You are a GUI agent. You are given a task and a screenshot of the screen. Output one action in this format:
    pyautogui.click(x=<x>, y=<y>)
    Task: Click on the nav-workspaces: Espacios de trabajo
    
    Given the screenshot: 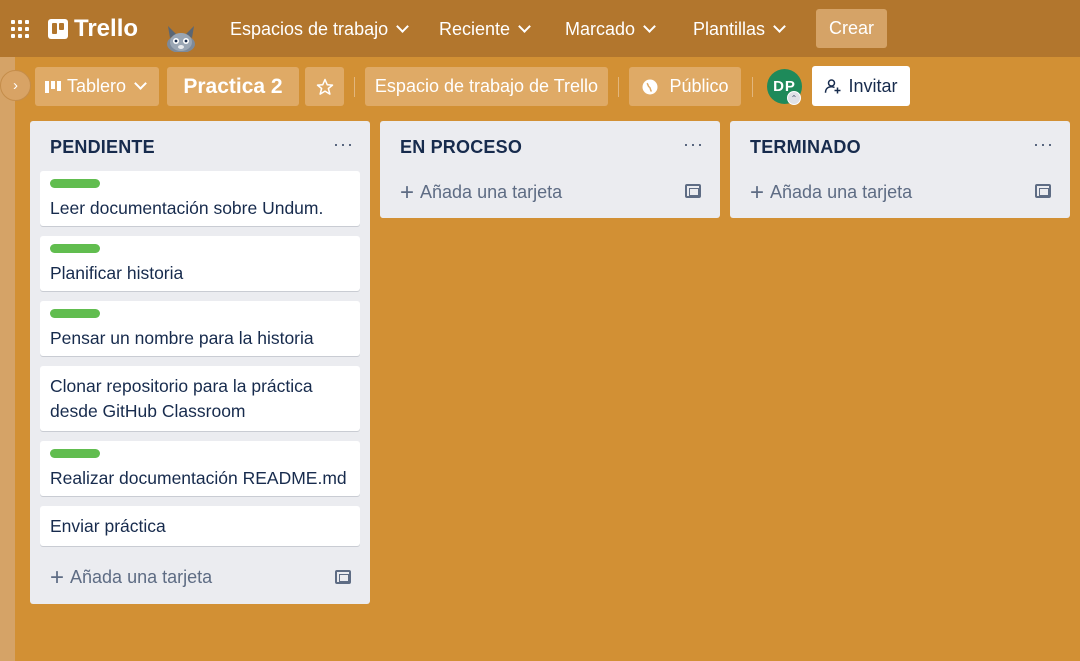 What is the action you would take?
    pyautogui.click(x=319, y=29)
    